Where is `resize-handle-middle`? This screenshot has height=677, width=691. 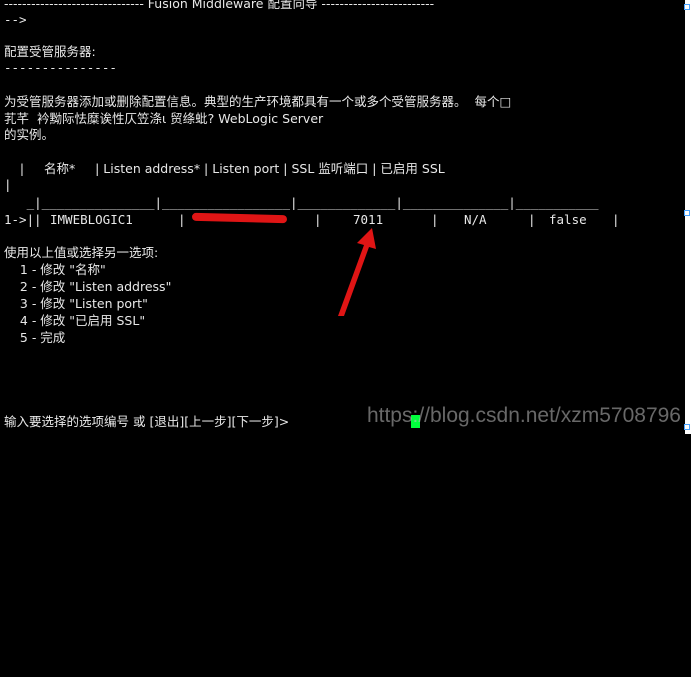 resize-handle-middle is located at coordinates (687, 213).